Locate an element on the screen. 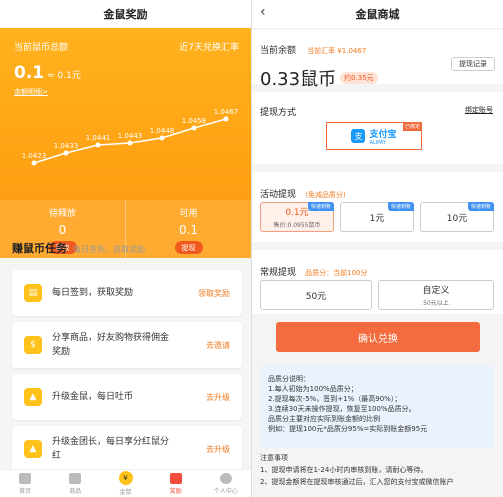  alipay-option: 支 支付宝 ALIPAY 已绑定 is located at coordinates (374, 136).